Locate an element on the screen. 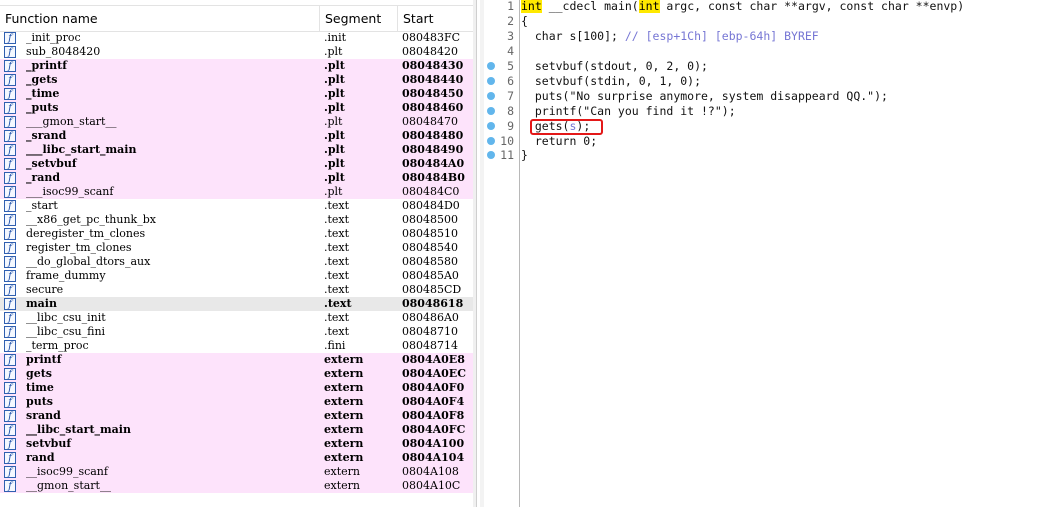 The width and height of the screenshot is (1037, 507). function-row: f _gets .plt 08048440 is located at coordinates (236, 80).